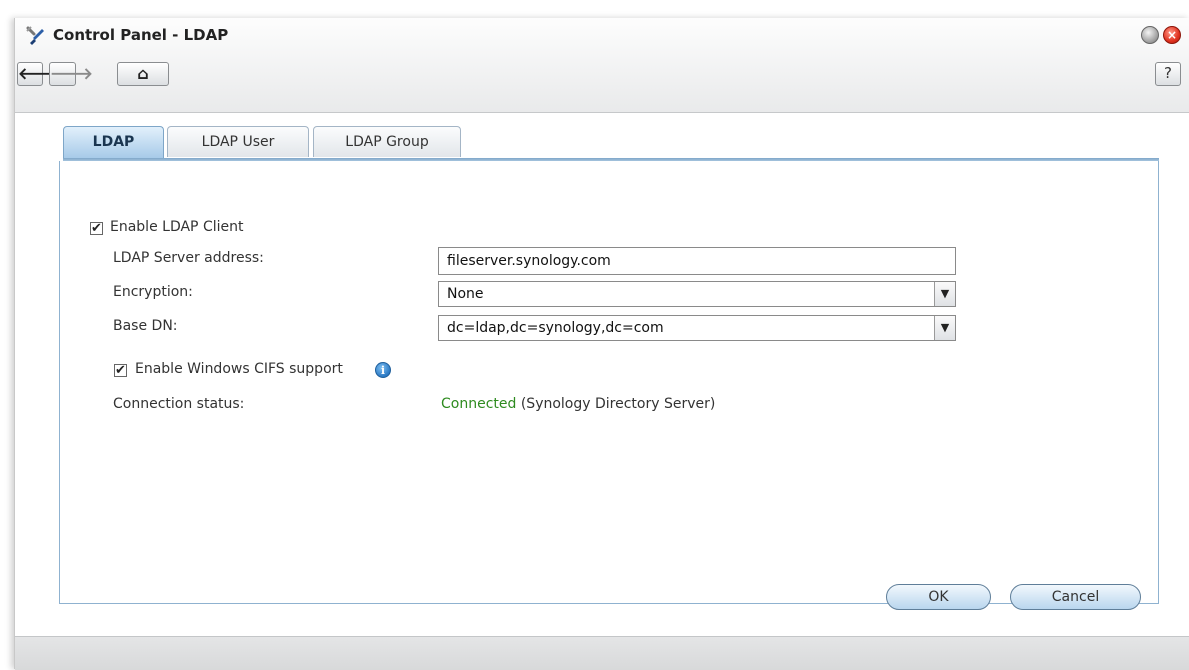 The height and width of the screenshot is (670, 1189). Describe the element at coordinates (145, 326) in the screenshot. I see `base-dn-label: Base DN:` at that location.